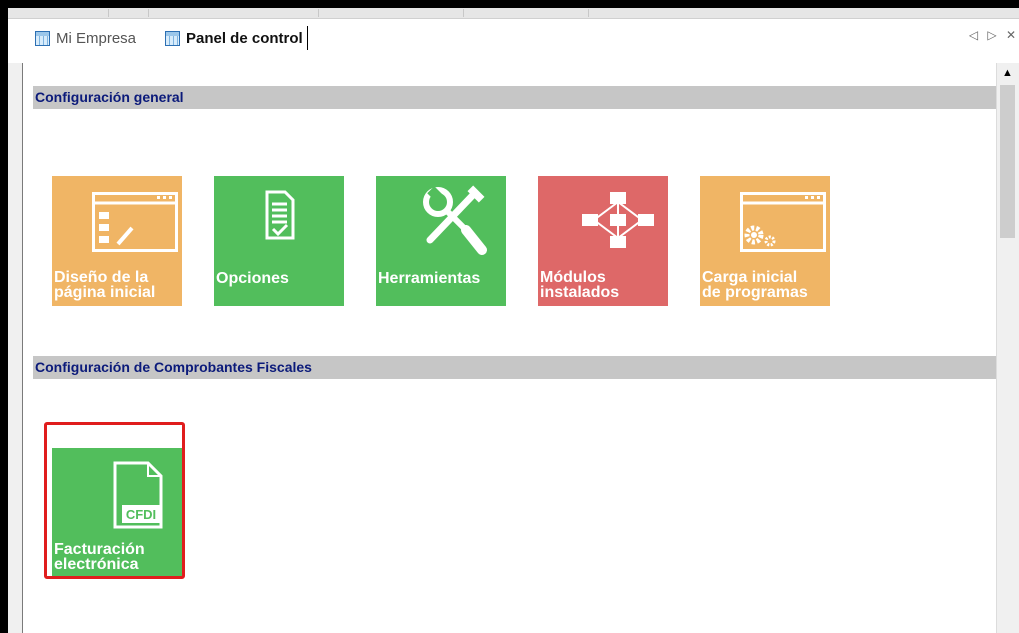 The height and width of the screenshot is (633, 1019). What do you see at coordinates (755, 285) in the screenshot?
I see `tile-label: Carga inicial de programas` at bounding box center [755, 285].